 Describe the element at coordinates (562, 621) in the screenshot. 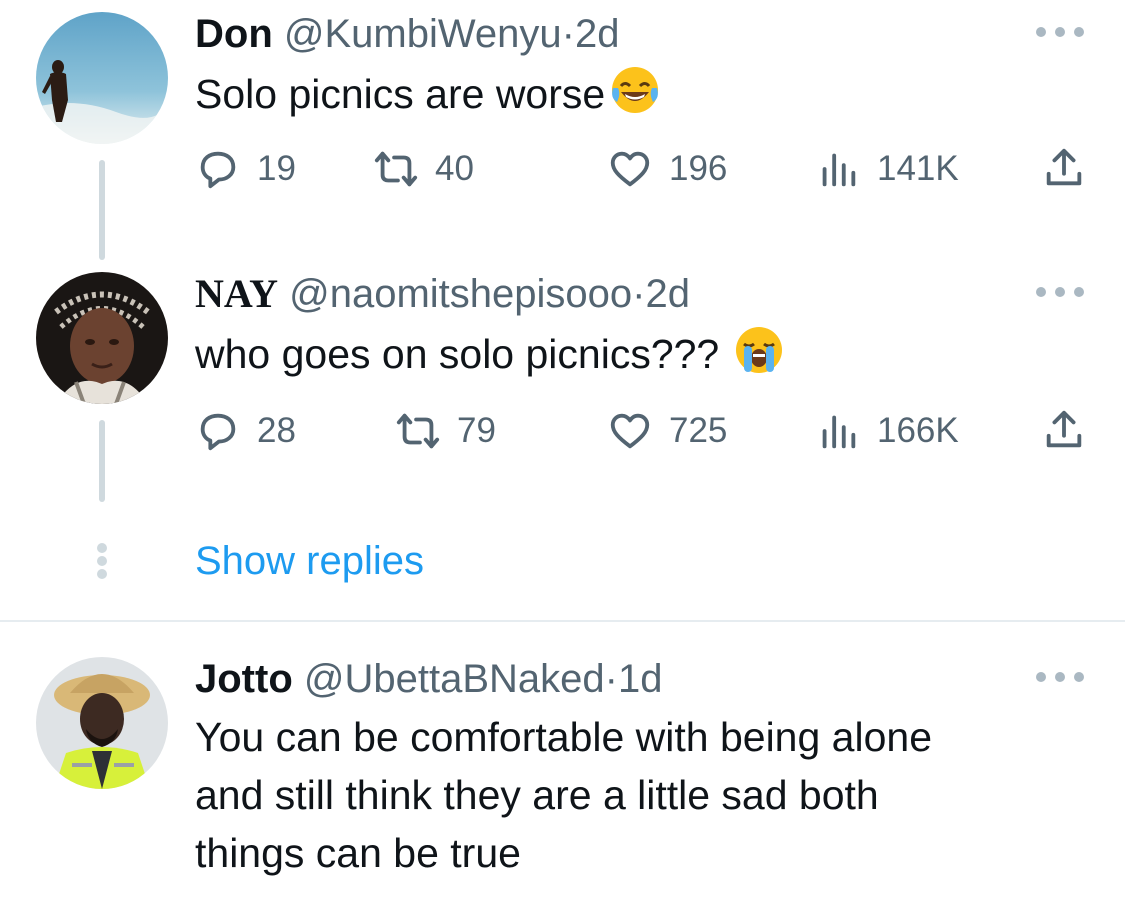

I see `divider` at that location.